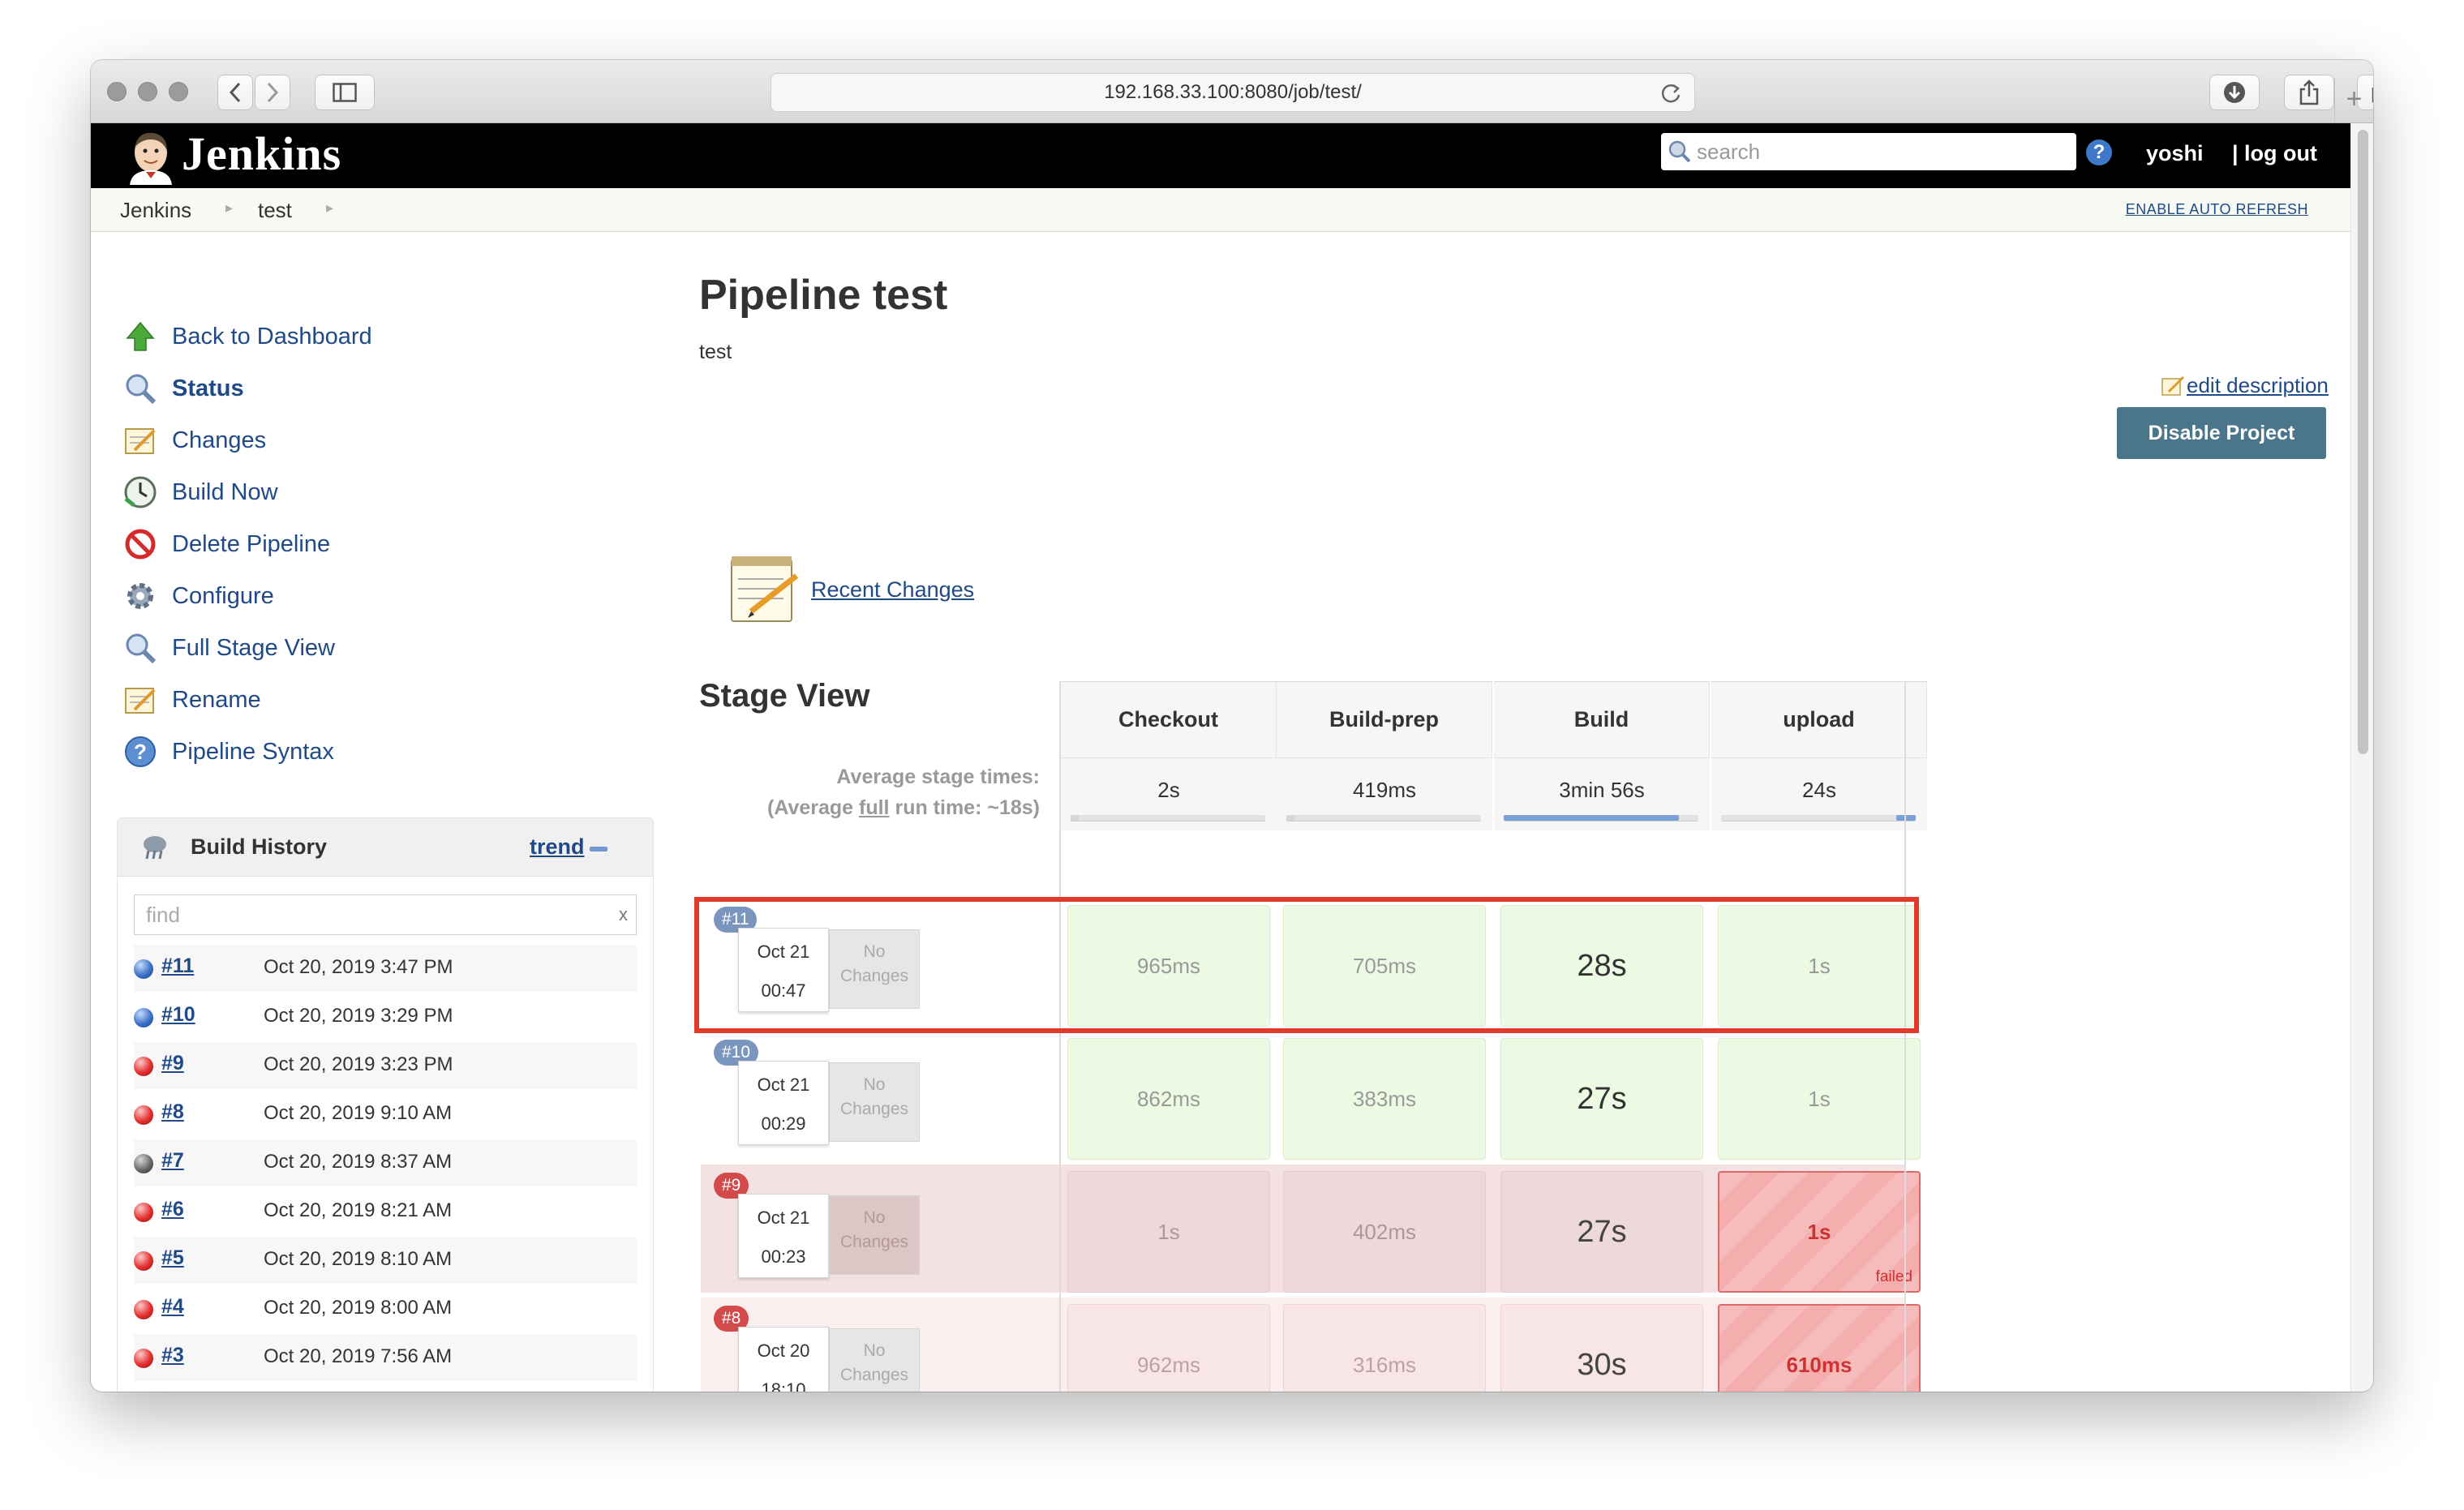 The image size is (2464, 1510). Describe the element at coordinates (1906, 818) in the screenshot. I see `average-time-fill` at that location.